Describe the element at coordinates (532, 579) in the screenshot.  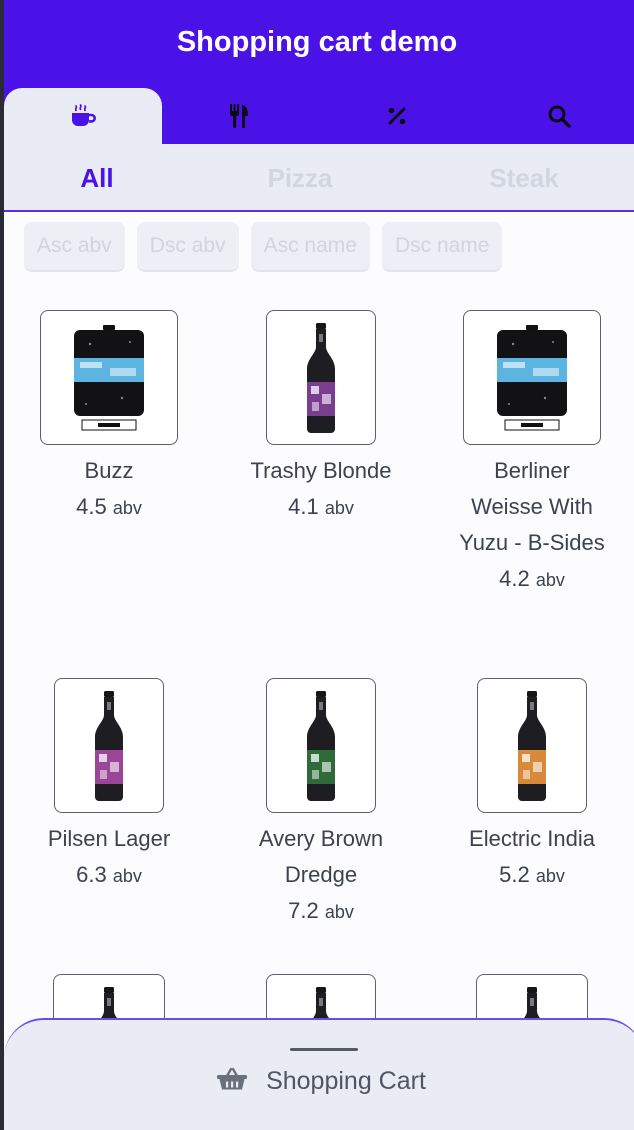
I see `product-abv: 4.2 abv` at that location.